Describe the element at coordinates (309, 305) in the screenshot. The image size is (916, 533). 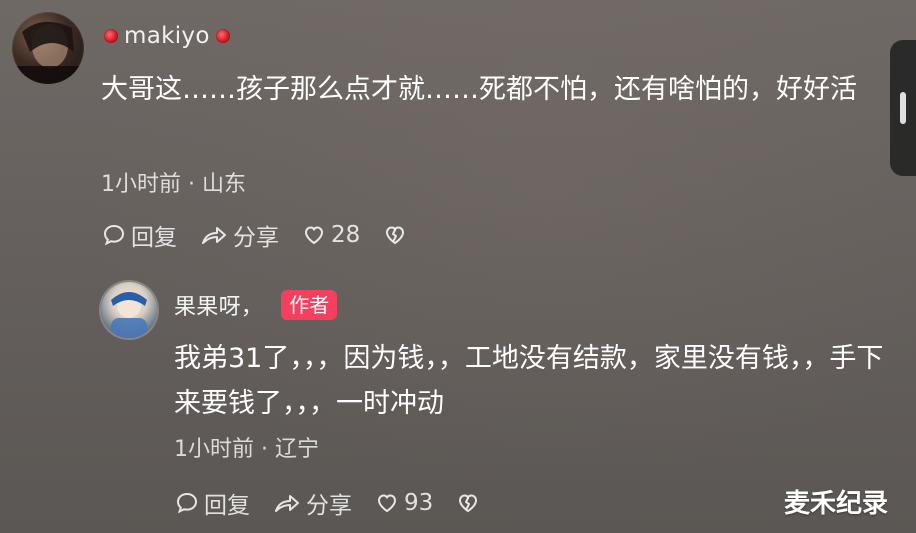
I see `author-tag: 作者` at that location.